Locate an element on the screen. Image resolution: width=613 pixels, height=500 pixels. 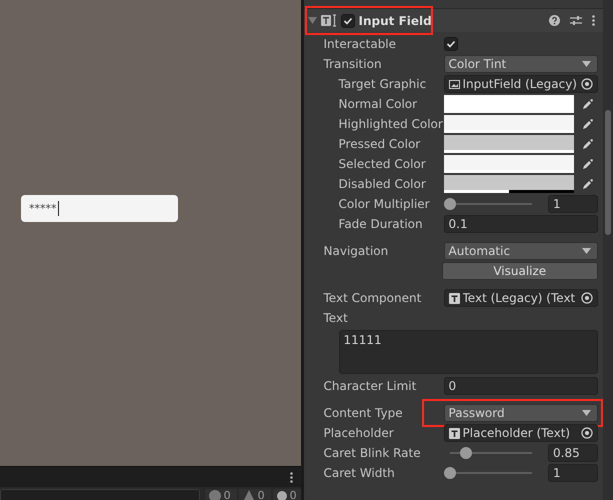
error-icon is located at coordinates (281, 495).